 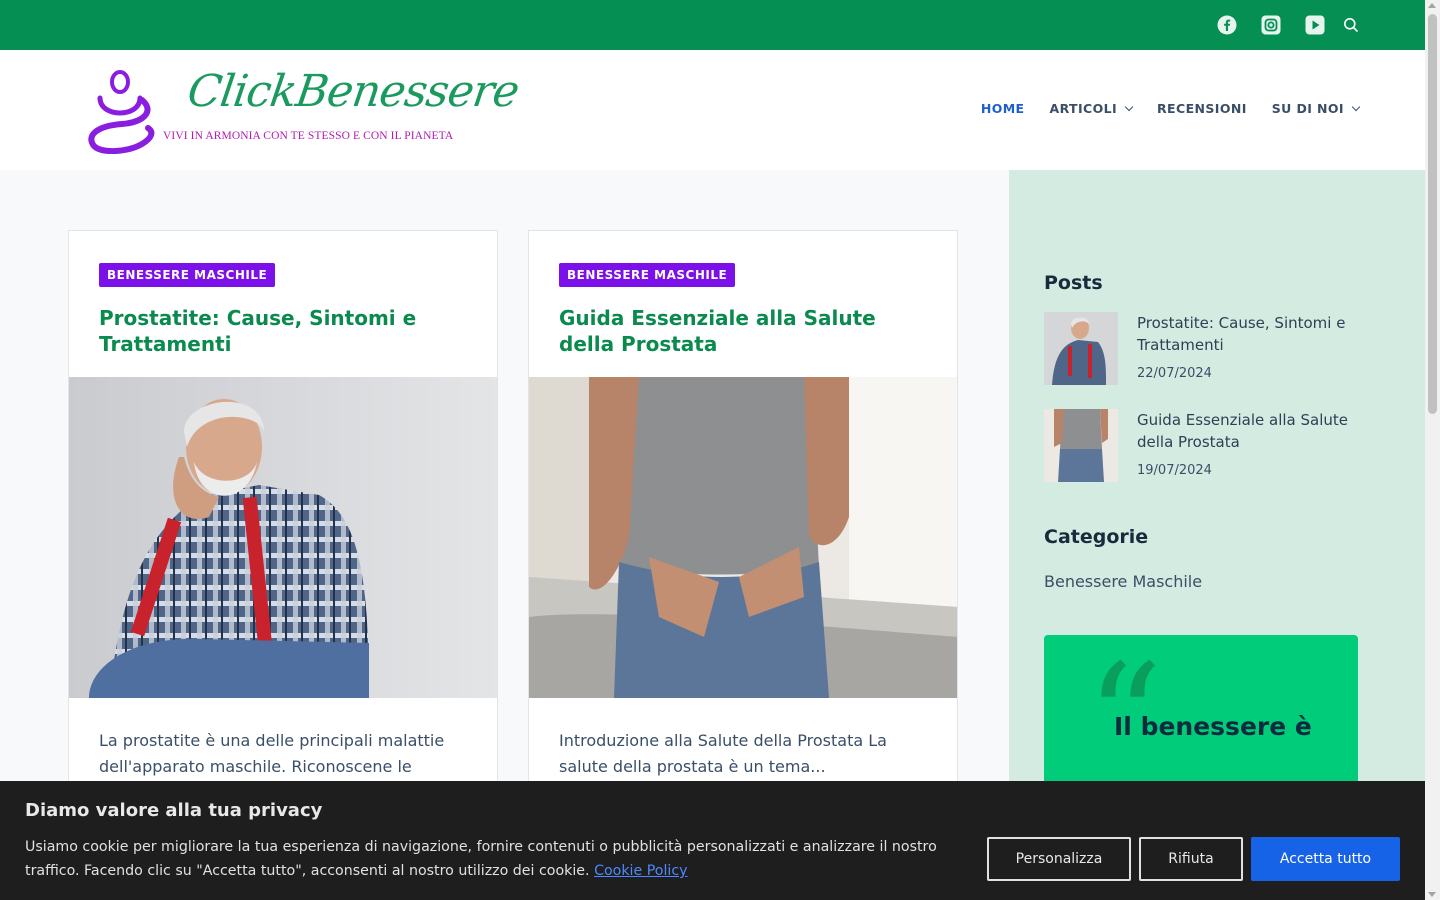 I want to click on nav-home: HOME, so click(x=1003, y=108).